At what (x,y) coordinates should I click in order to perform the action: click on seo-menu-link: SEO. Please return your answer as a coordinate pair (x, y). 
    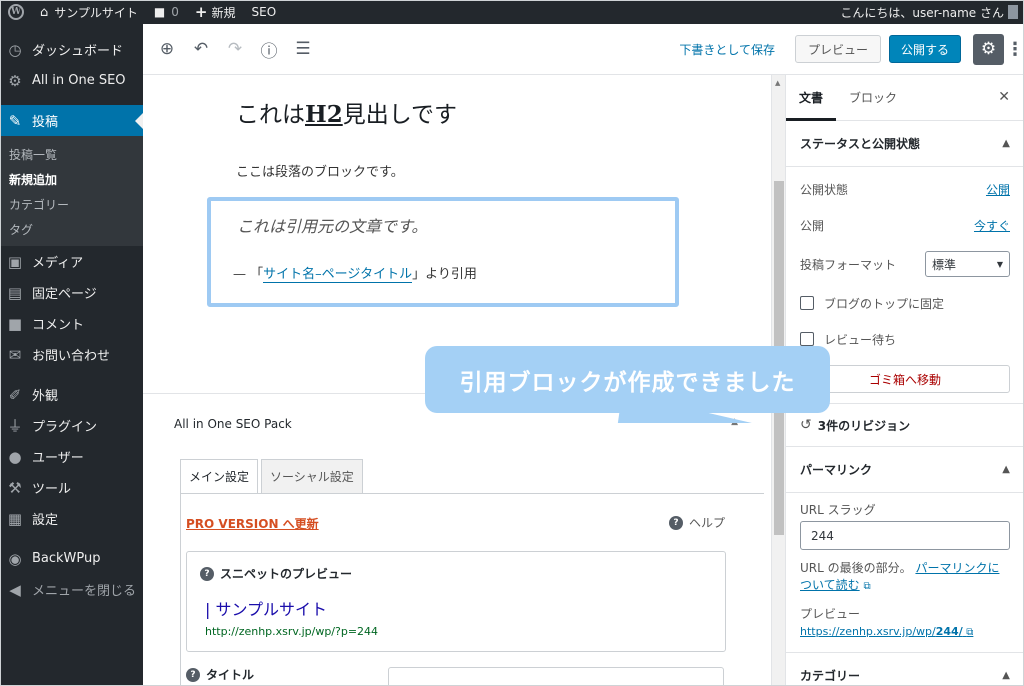
    Looking at the image, I should click on (264, 12).